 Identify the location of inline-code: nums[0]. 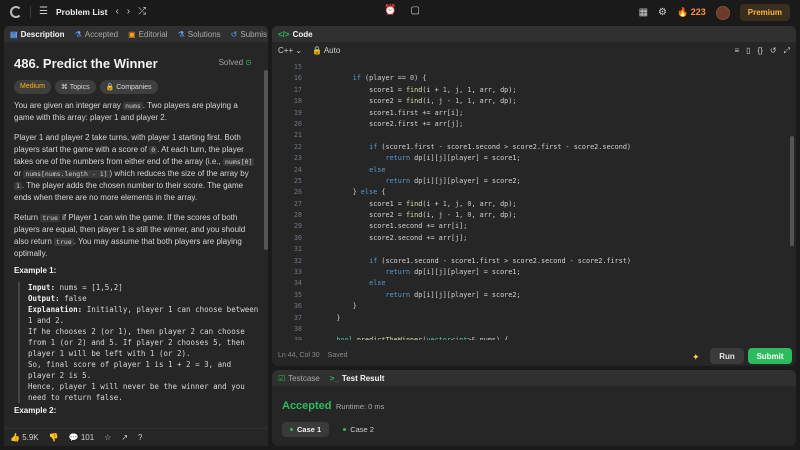
(239, 162).